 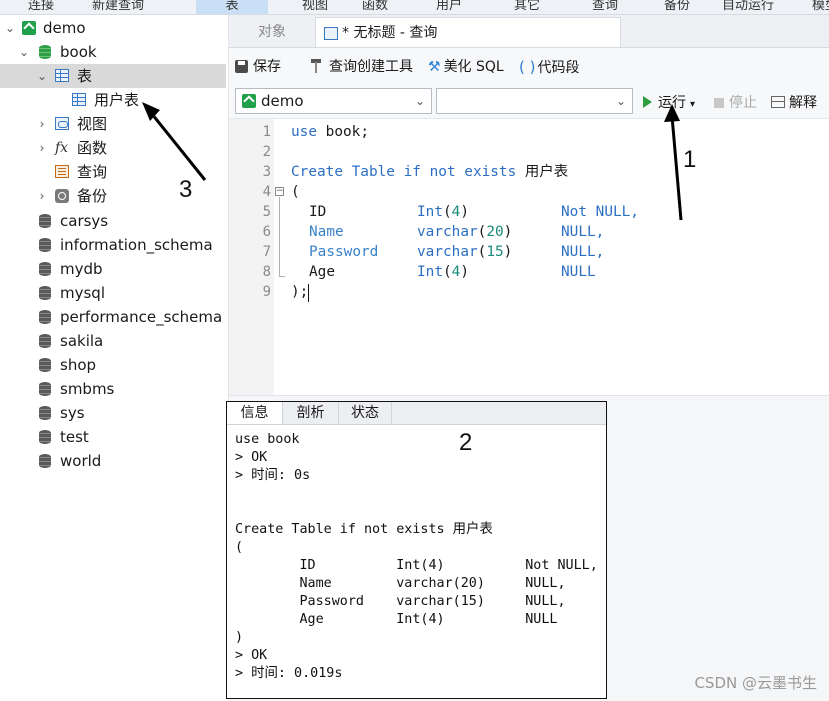 I want to click on callout-1: 1, so click(x=690, y=159).